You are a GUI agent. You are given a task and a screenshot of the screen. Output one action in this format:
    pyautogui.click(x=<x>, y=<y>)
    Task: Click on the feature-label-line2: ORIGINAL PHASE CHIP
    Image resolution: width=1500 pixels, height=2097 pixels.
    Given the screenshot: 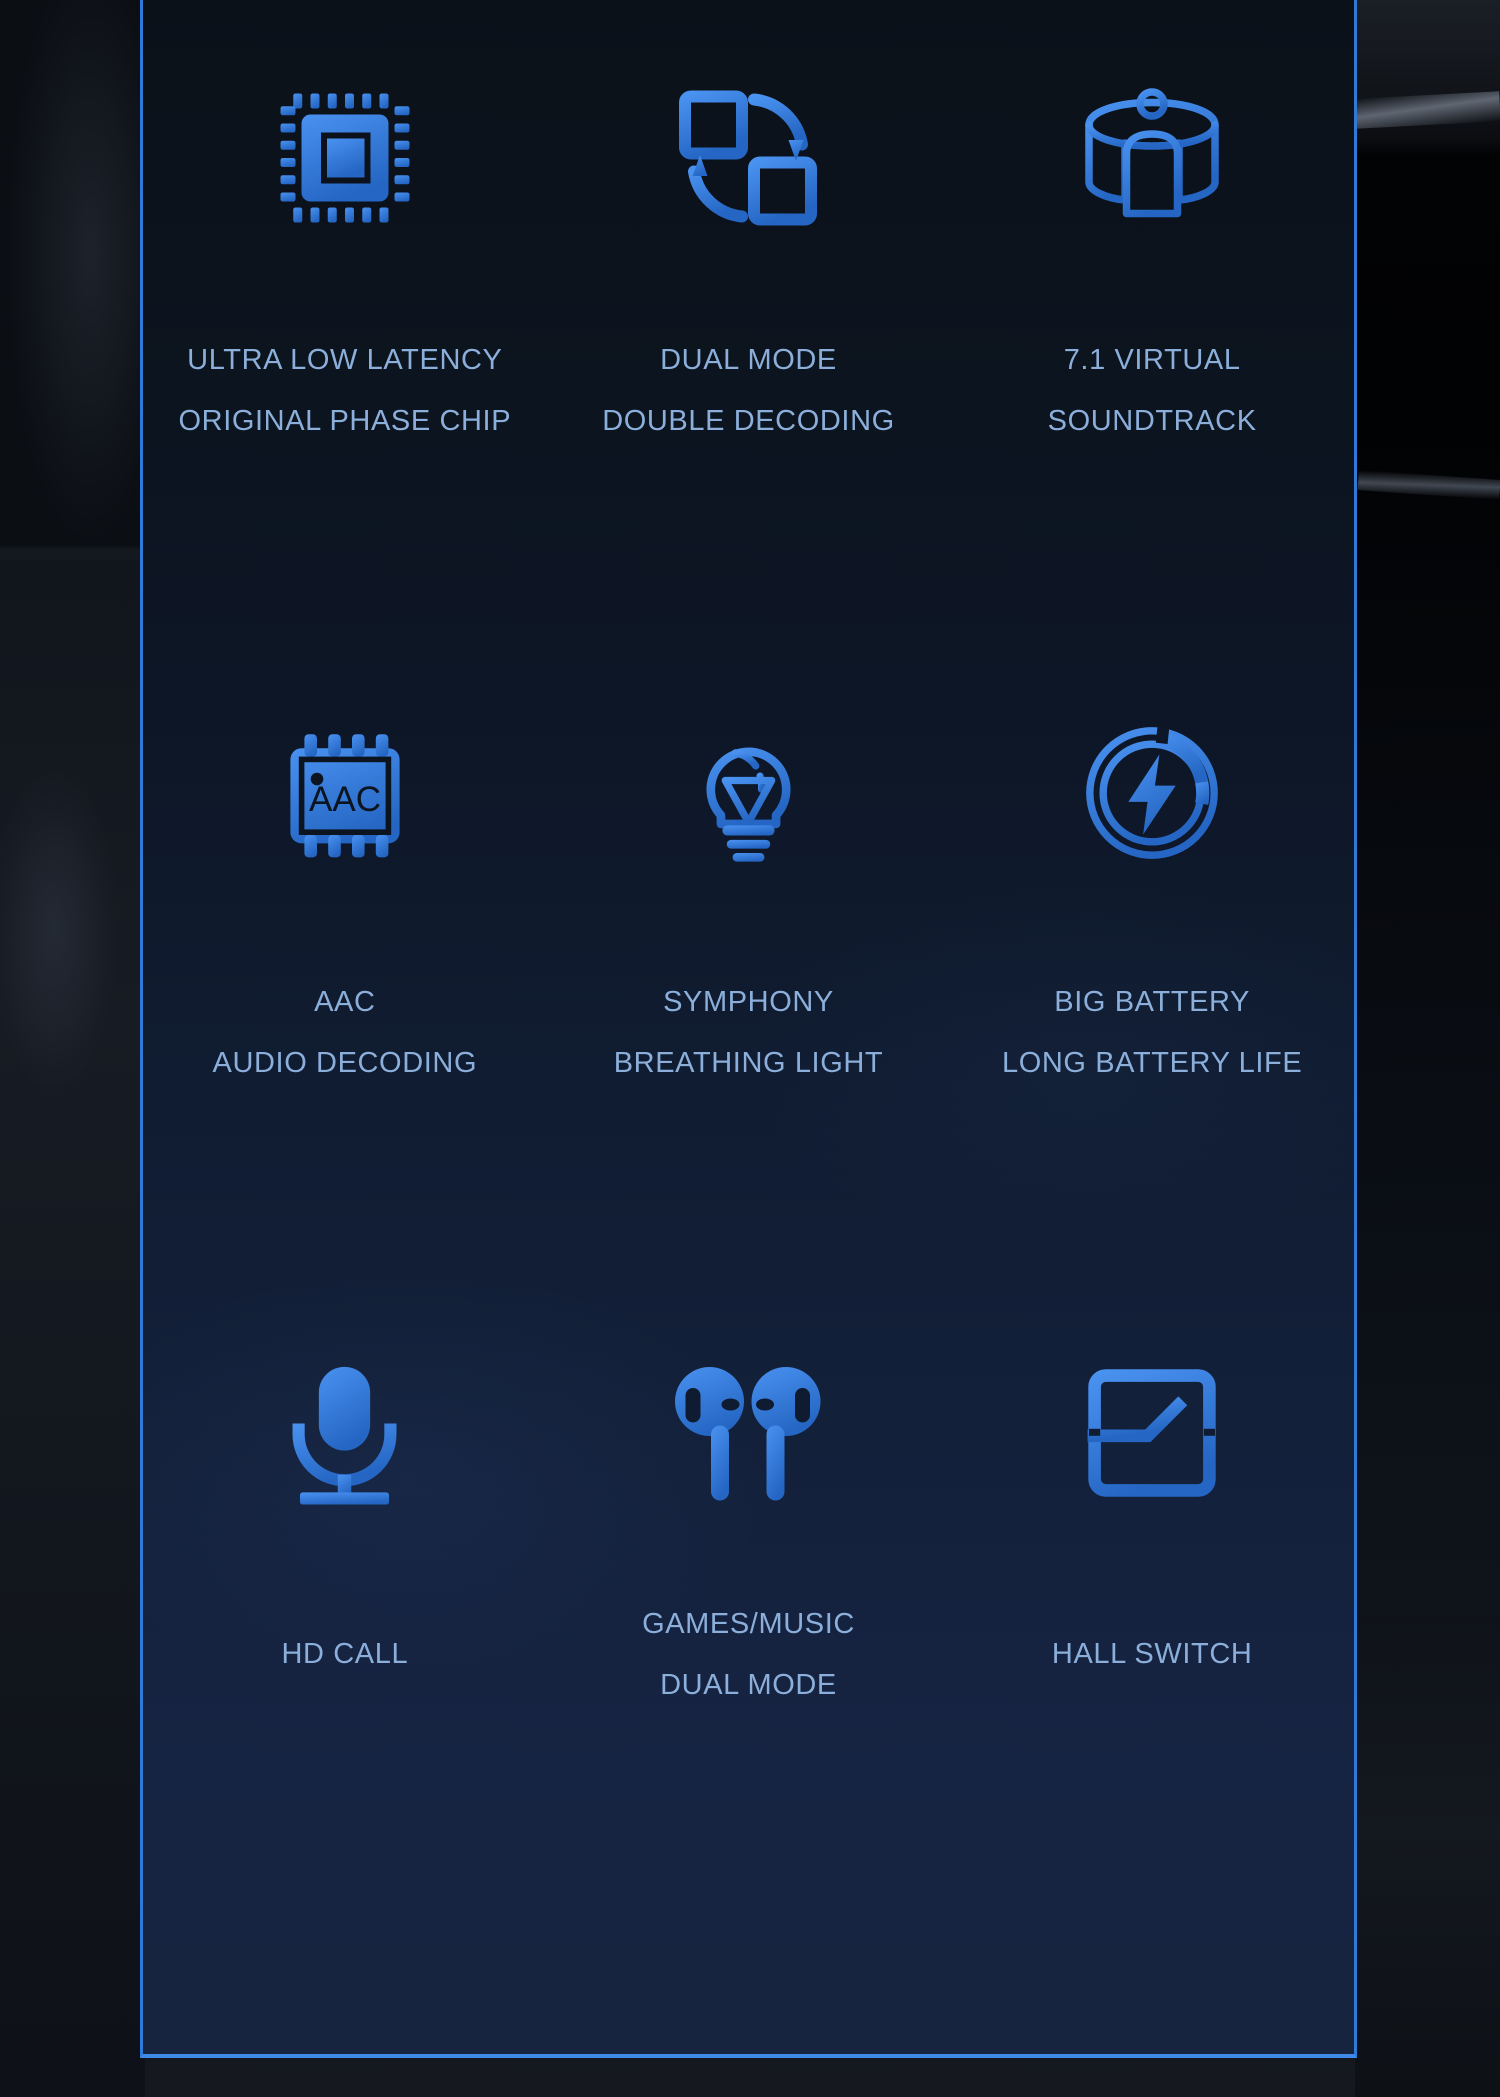 What is the action you would take?
    pyautogui.click(x=345, y=421)
    